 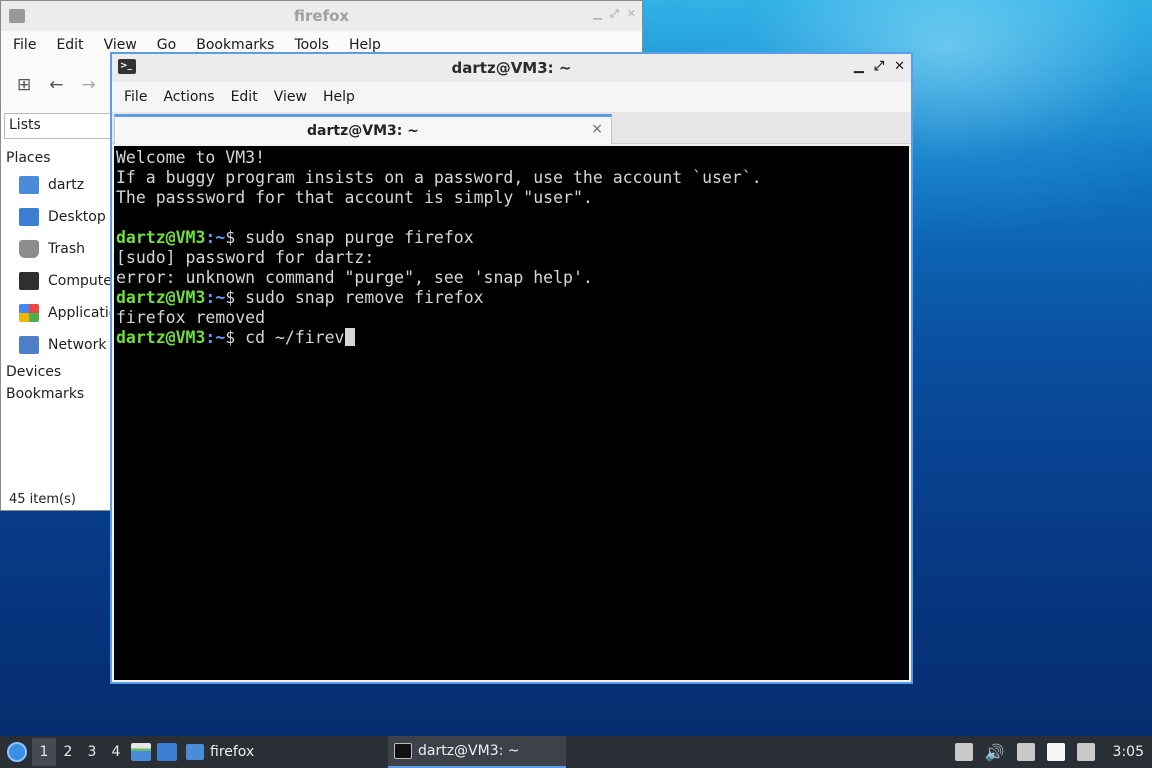 I want to click on sidebar-item-trash: Trash, so click(x=57, y=249).